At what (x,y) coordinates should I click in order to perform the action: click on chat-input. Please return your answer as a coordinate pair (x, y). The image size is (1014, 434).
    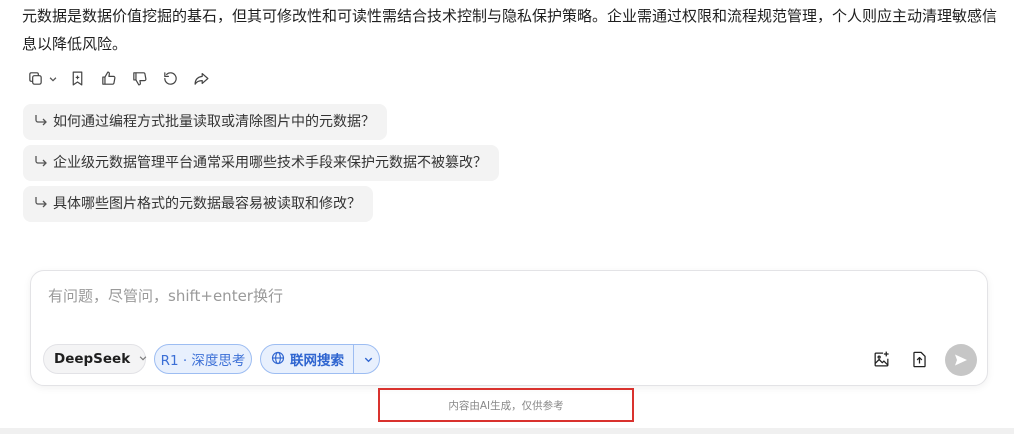
    Looking at the image, I should click on (498, 296).